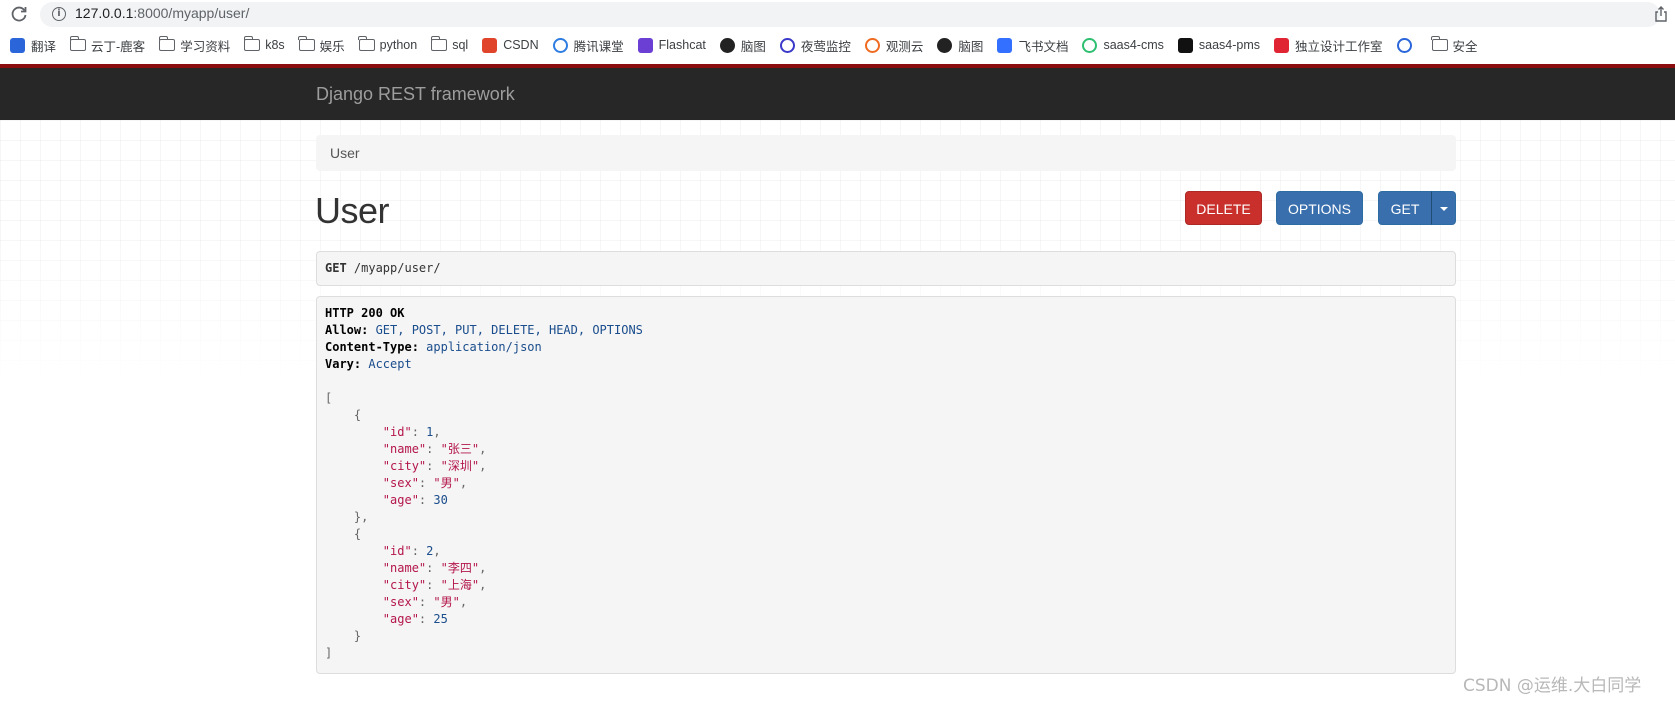 The image size is (1675, 701). What do you see at coordinates (59, 14) in the screenshot?
I see `site-info-icon: i` at bounding box center [59, 14].